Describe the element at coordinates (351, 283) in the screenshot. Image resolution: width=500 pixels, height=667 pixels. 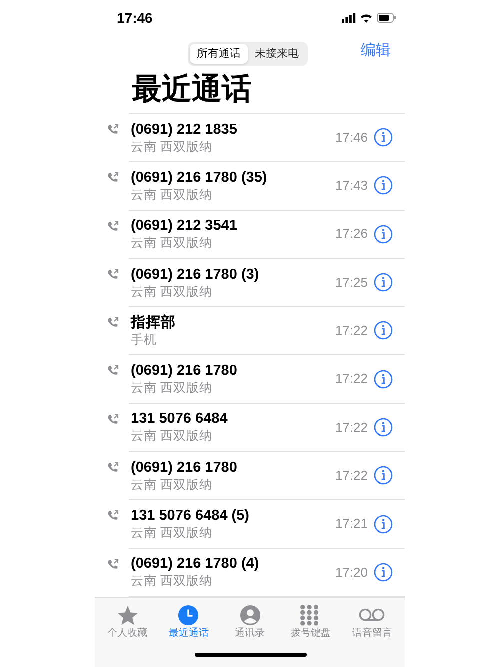
I see `call-time: 17:25` at that location.